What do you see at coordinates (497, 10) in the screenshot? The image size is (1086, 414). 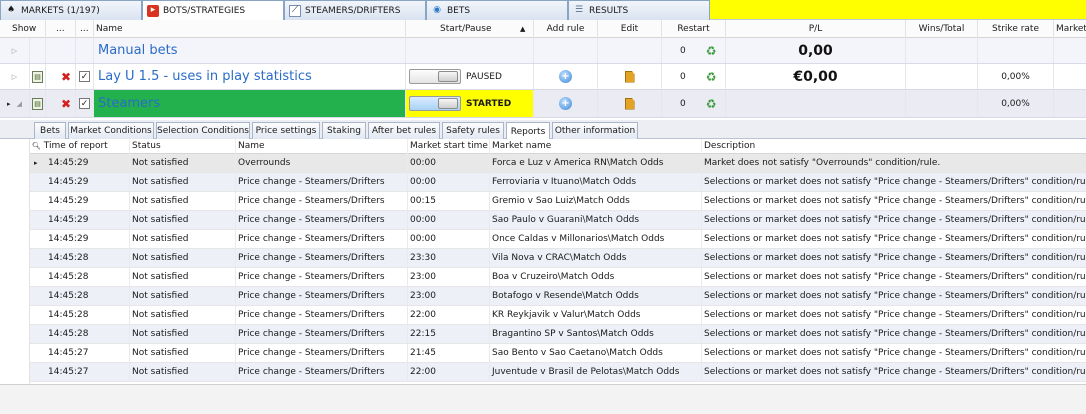 I see `tab-bets: ◉ BETS` at bounding box center [497, 10].